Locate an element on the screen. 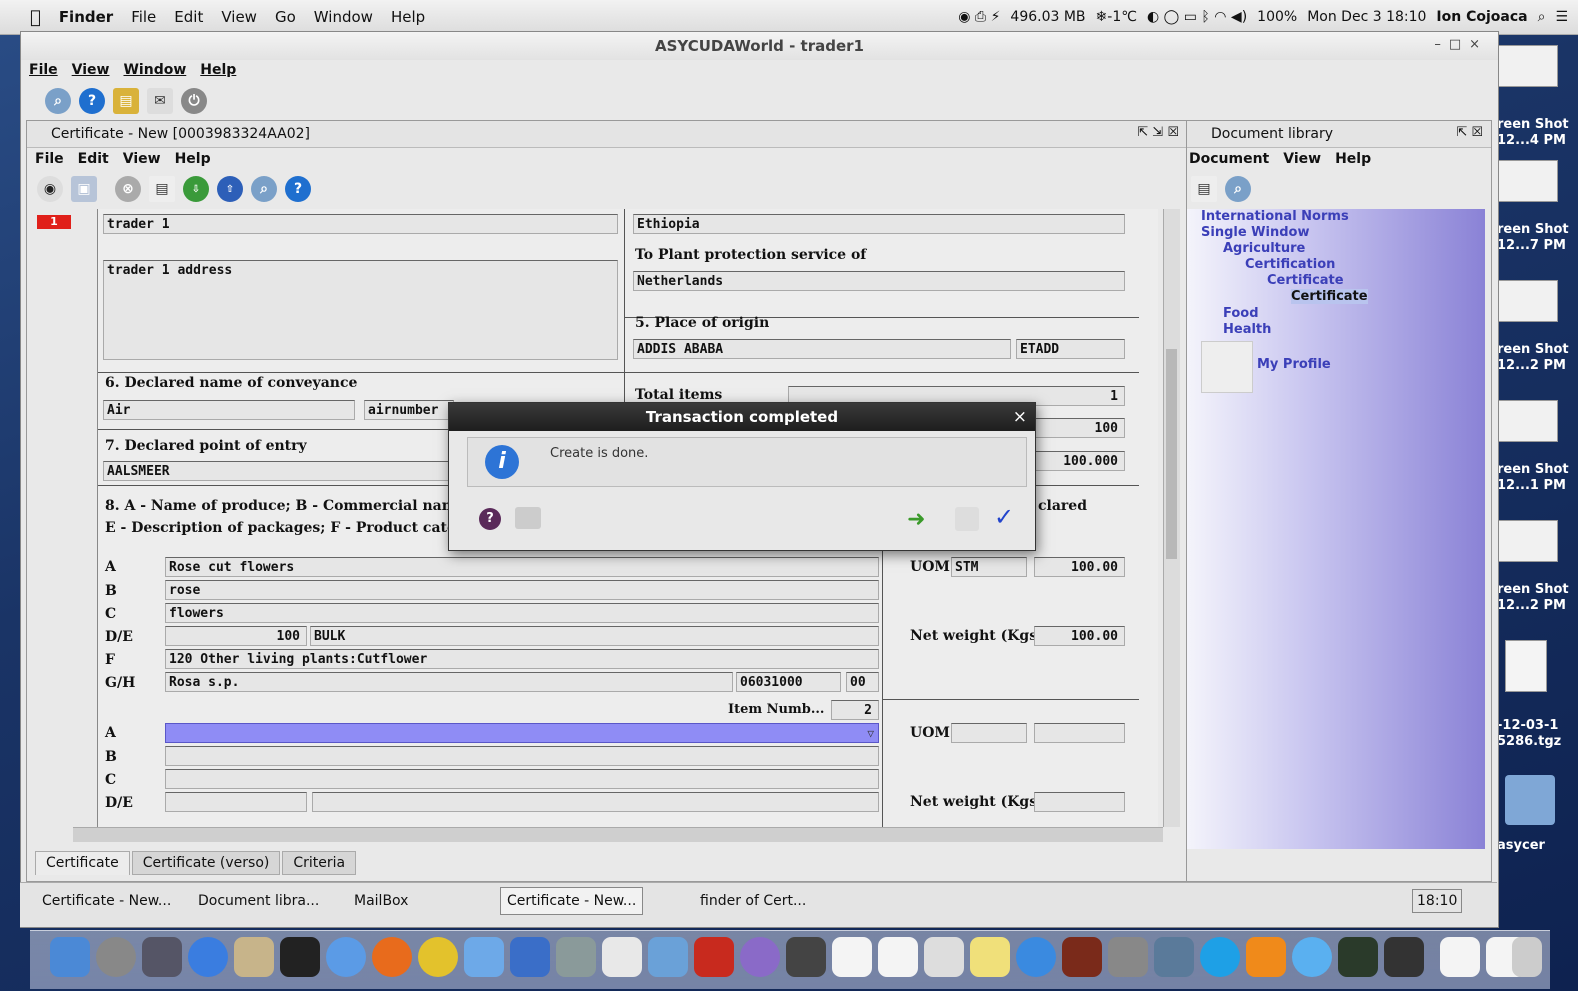 The height and width of the screenshot is (991, 1578). mail-icon: ✉ is located at coordinates (160, 101).